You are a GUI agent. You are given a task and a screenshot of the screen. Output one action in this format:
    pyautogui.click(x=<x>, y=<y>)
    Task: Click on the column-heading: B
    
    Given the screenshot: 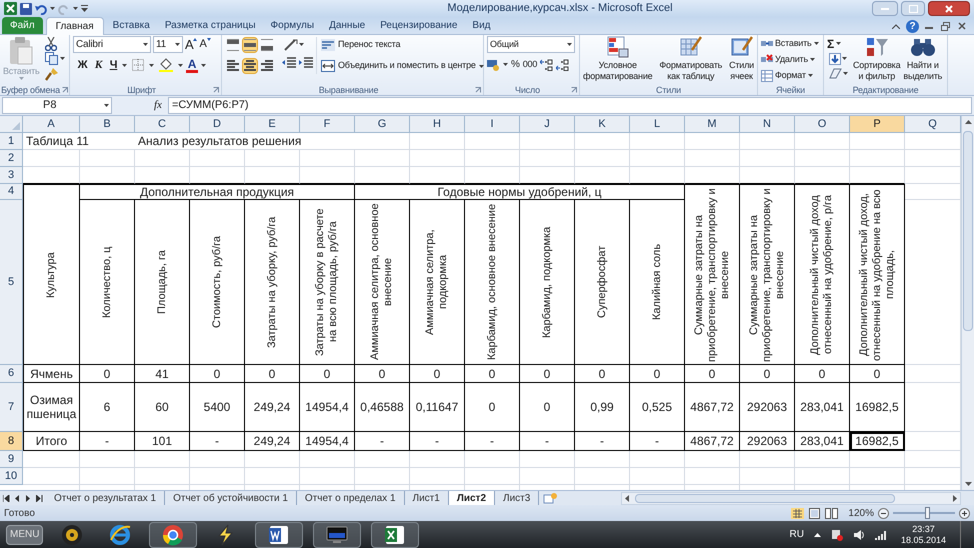 What is the action you would take?
    pyautogui.click(x=107, y=124)
    